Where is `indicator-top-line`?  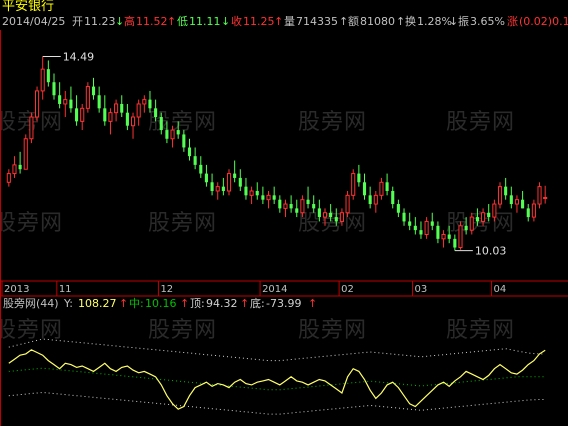 indicator-top-line is located at coordinates (277, 350).